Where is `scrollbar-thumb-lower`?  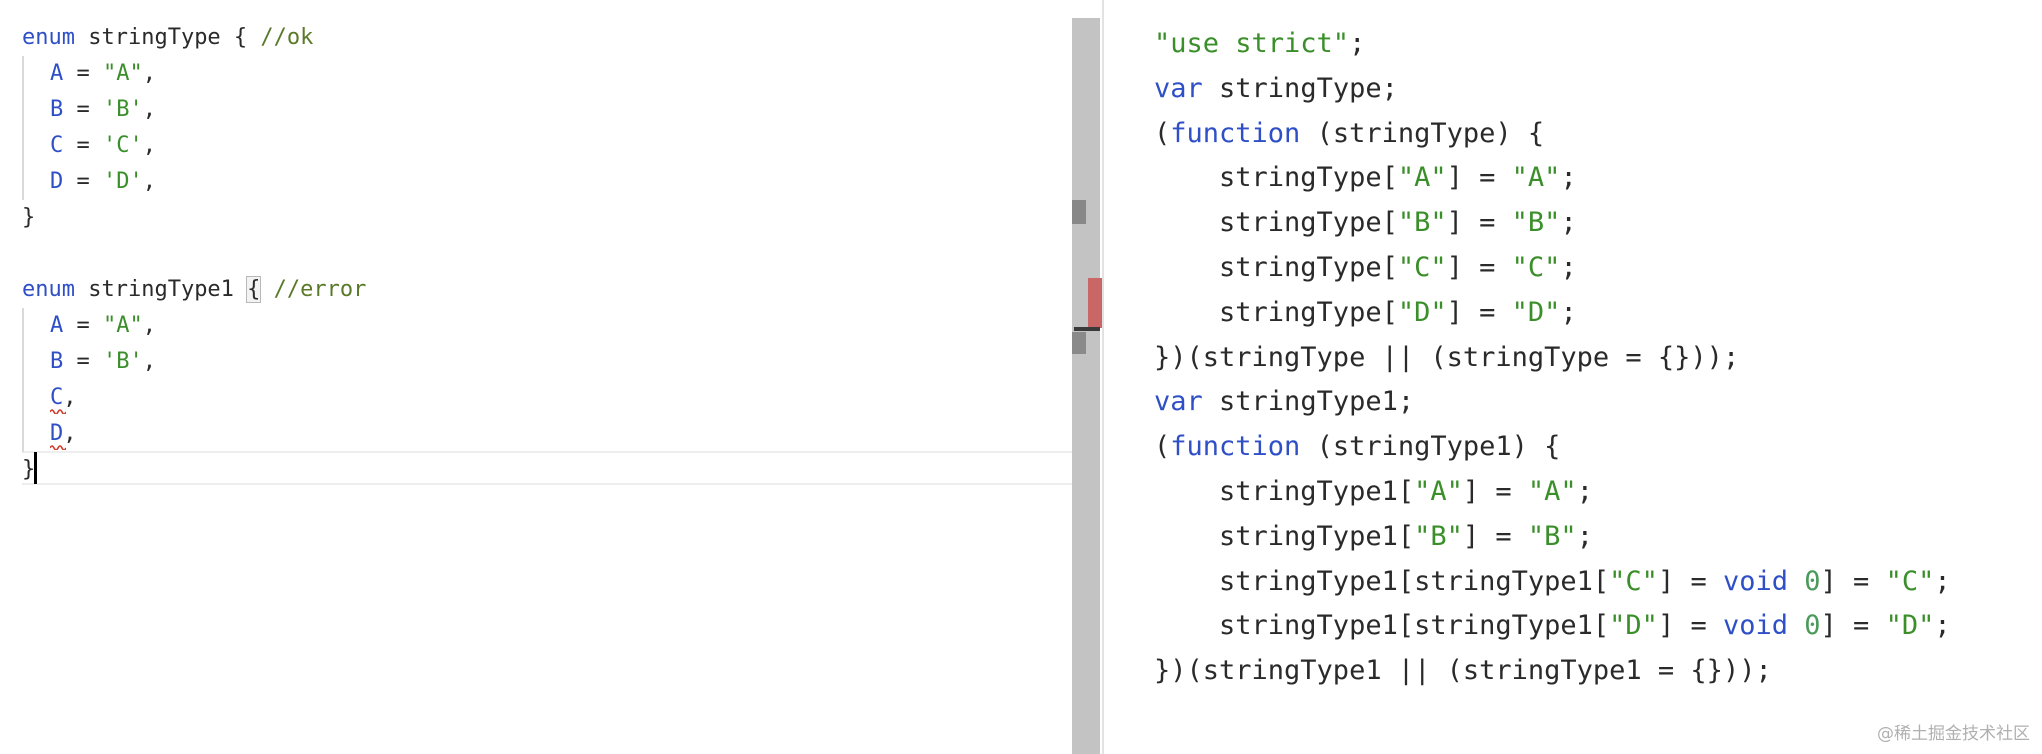 scrollbar-thumb-lower is located at coordinates (1079, 343).